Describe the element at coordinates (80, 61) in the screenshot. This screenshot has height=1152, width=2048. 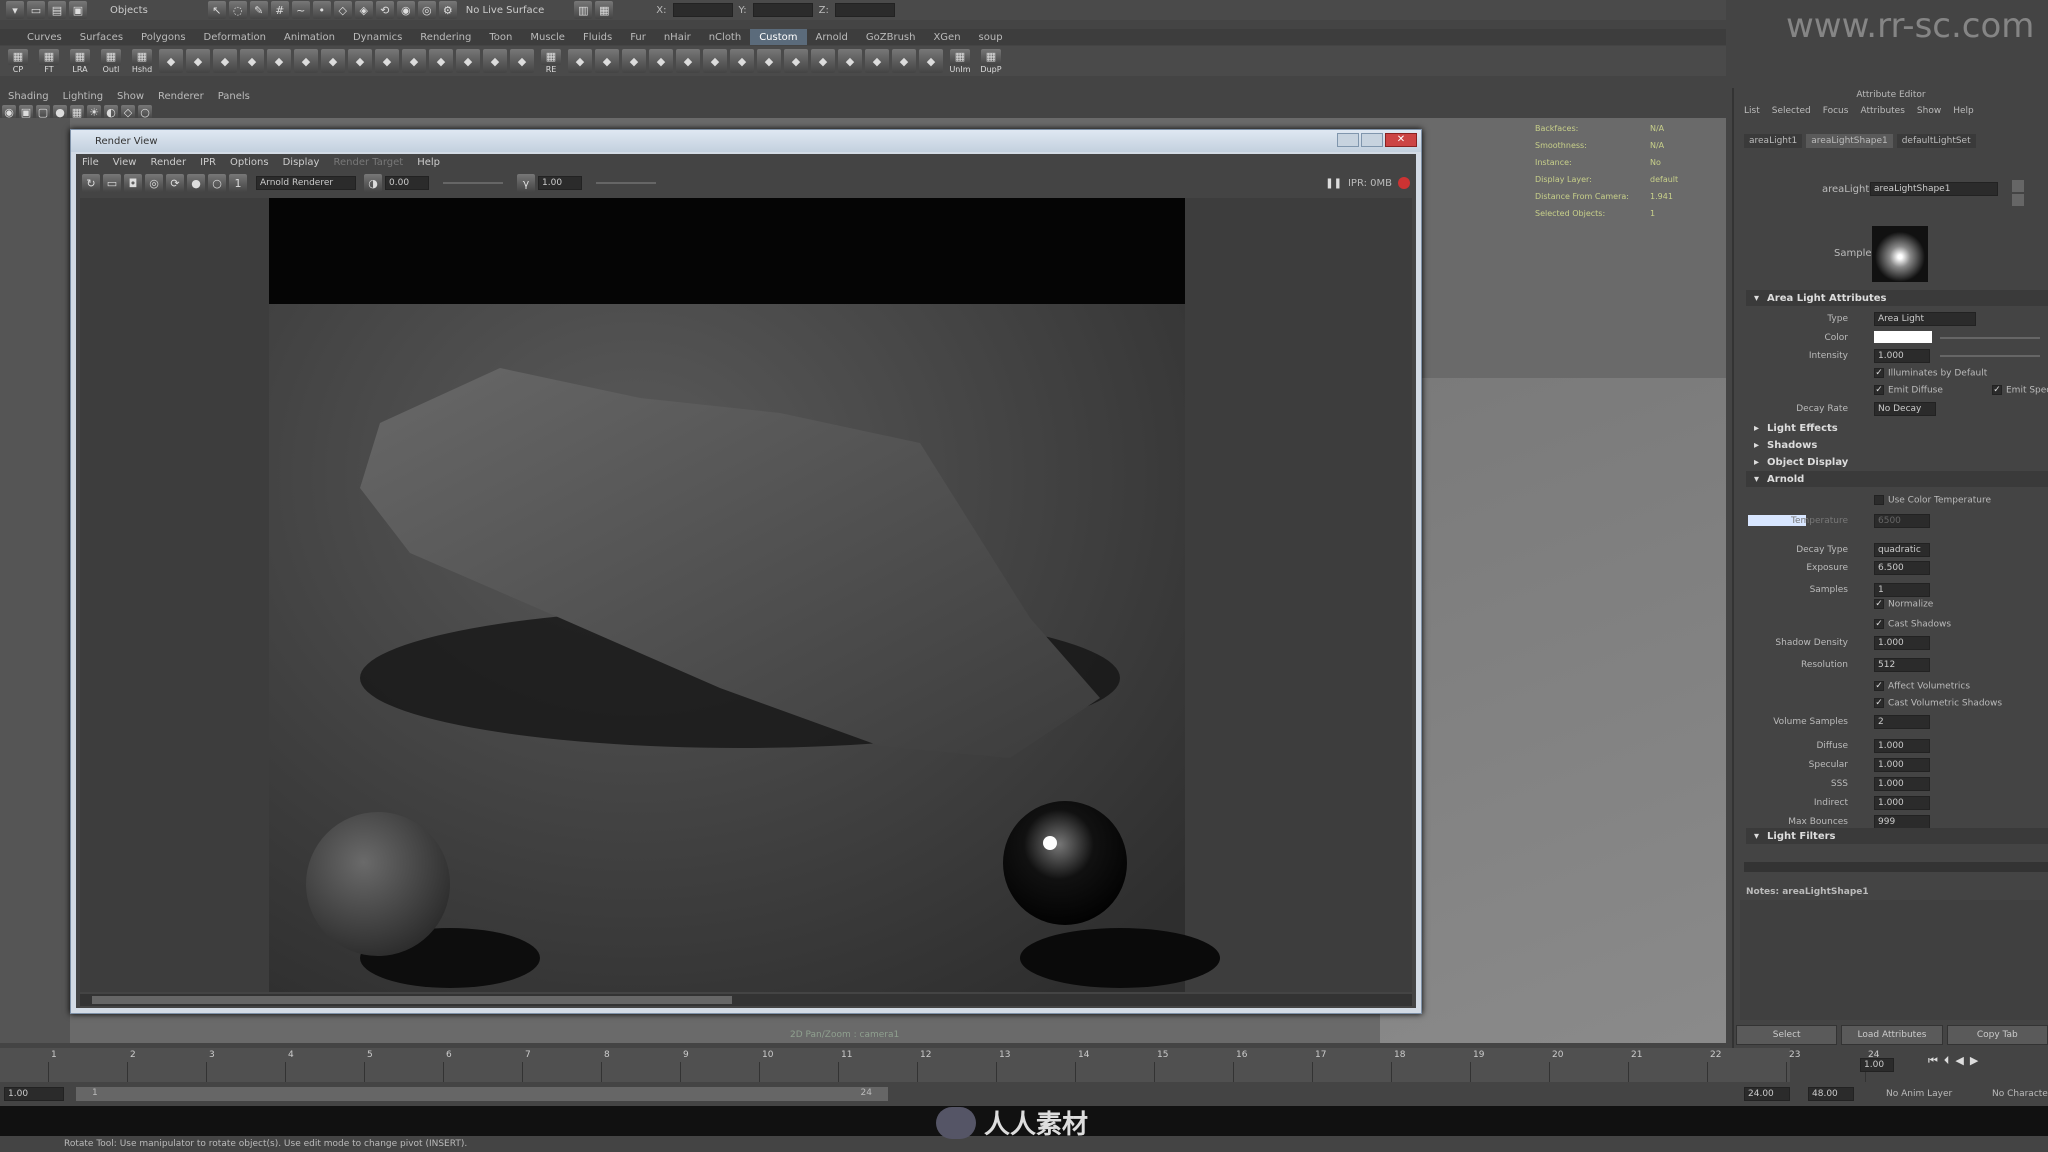
I see `shelf-button-lra: ▦ LRA` at that location.